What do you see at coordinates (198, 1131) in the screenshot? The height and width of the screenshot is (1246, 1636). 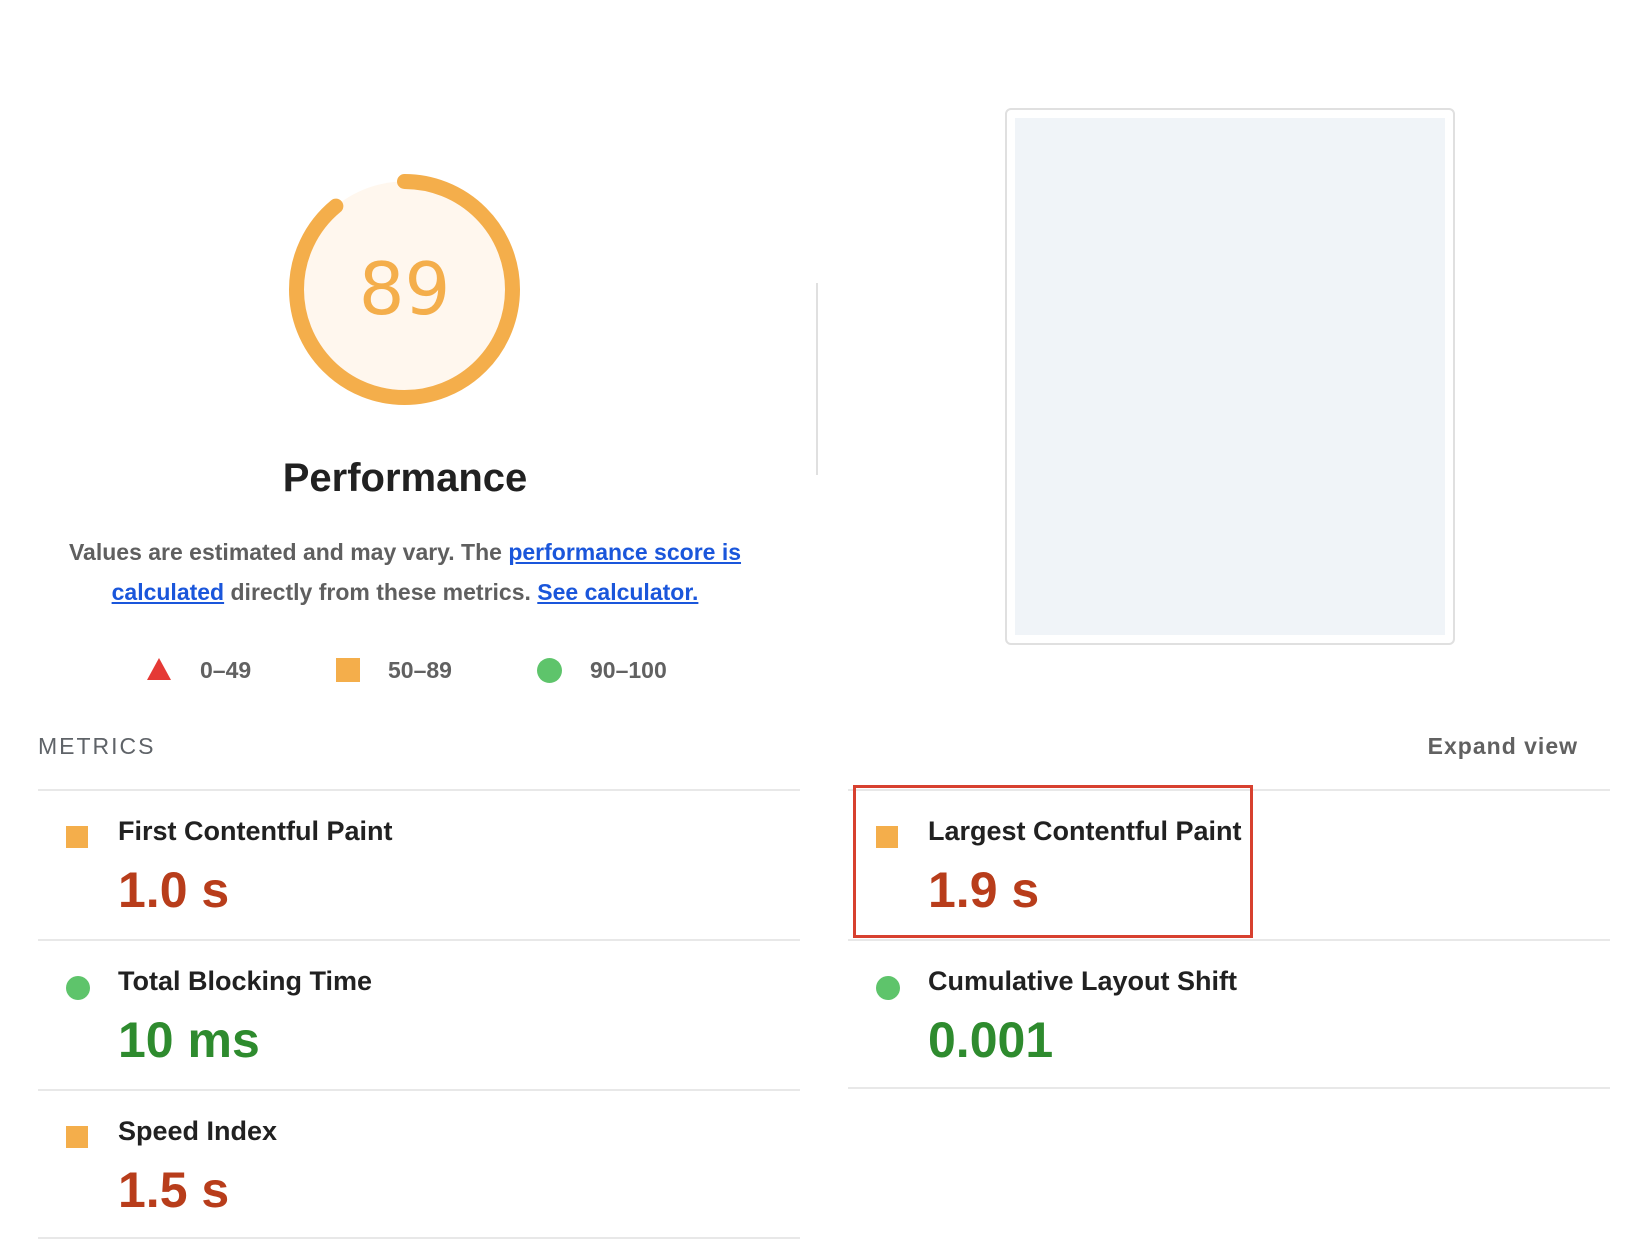 I see `metric-name: Speed Index` at bounding box center [198, 1131].